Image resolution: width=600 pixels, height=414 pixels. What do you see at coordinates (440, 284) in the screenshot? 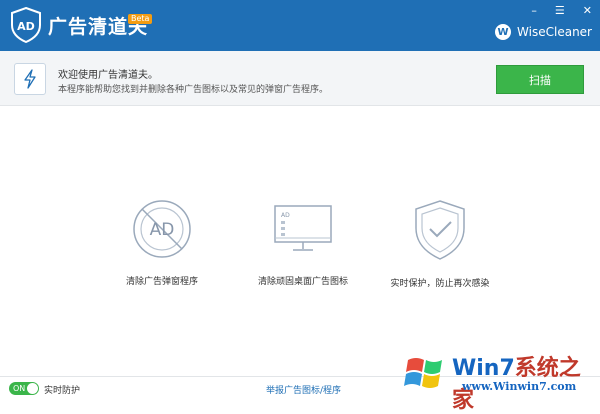
I see `feature-label: 实时保护，防止再次感染` at bounding box center [440, 284].